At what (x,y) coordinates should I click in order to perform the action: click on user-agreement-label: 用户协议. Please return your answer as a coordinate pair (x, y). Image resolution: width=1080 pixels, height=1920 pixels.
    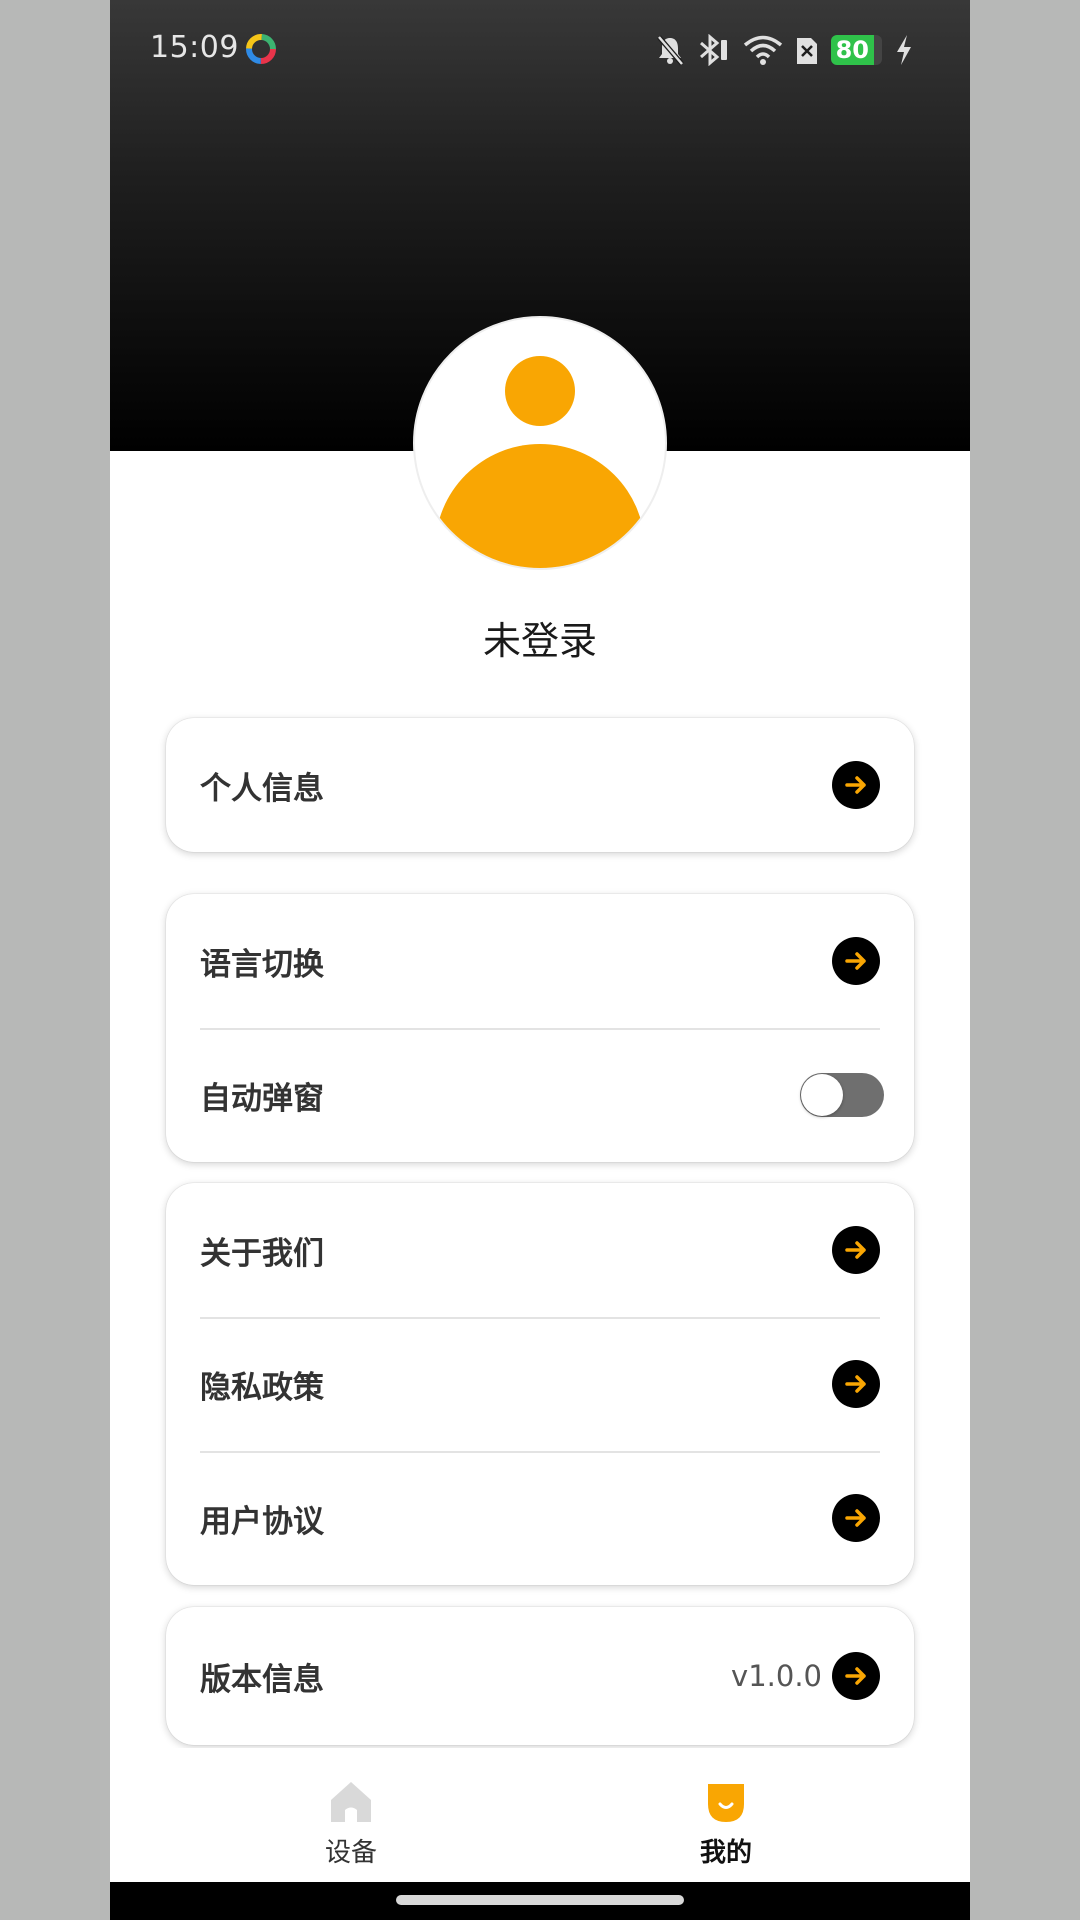
    Looking at the image, I should click on (262, 1521).